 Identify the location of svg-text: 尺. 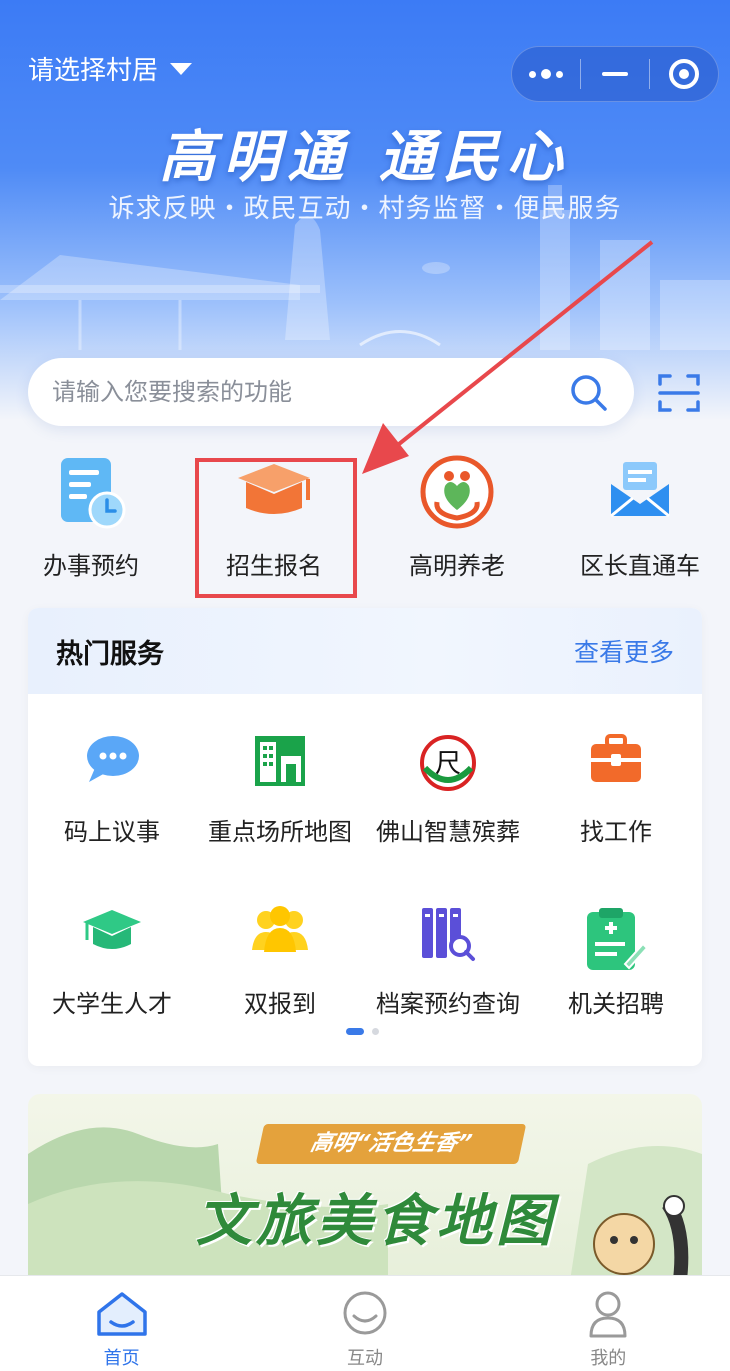
(448, 764).